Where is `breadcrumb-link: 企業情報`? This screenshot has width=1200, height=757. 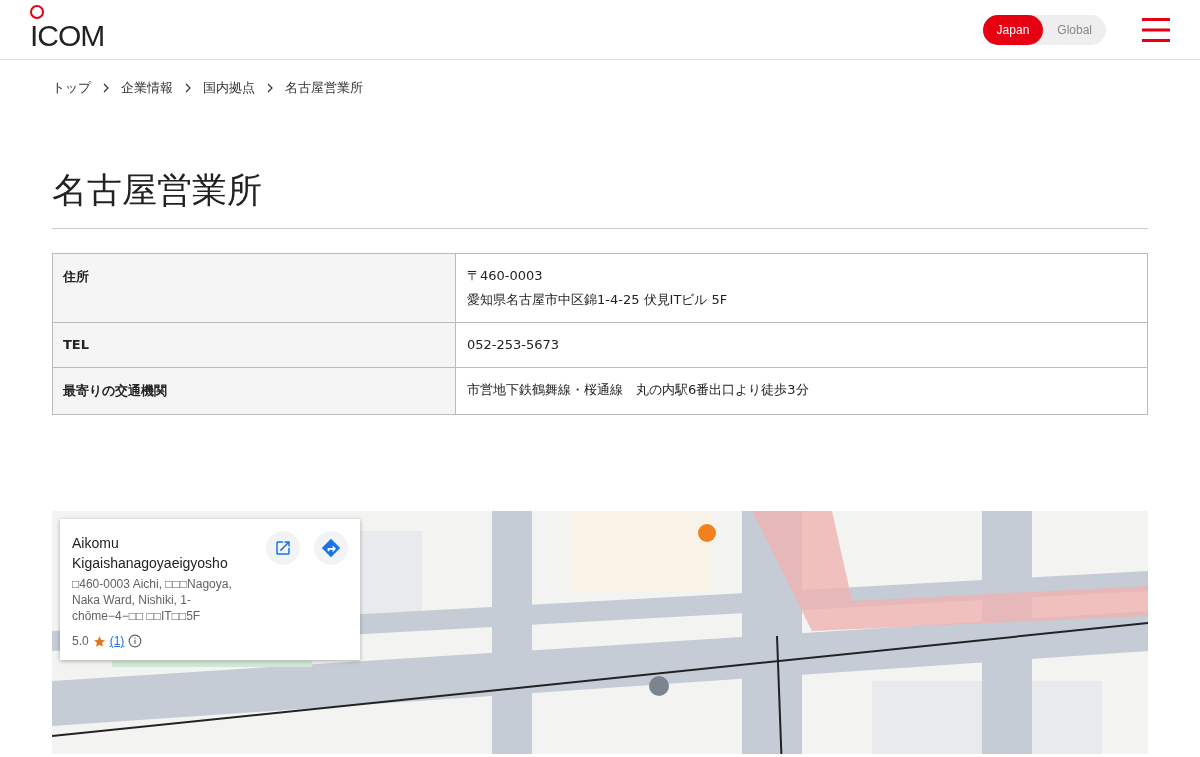 breadcrumb-link: 企業情報 is located at coordinates (147, 88).